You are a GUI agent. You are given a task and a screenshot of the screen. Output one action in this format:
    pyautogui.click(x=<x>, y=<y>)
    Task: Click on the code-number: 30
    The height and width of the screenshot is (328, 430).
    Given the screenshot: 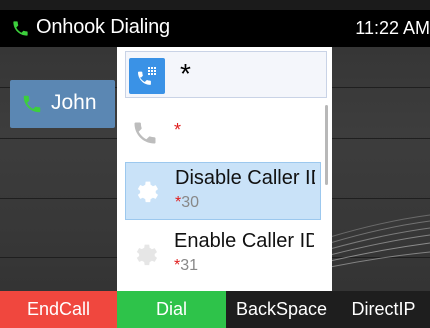 What is the action you would take?
    pyautogui.click(x=190, y=202)
    